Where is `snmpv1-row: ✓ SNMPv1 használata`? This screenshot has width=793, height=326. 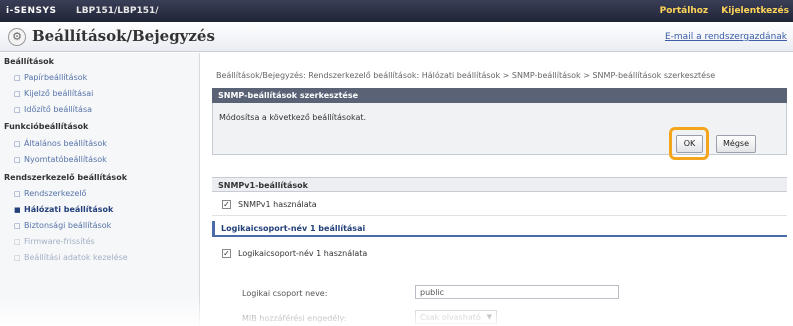
snmpv1-row: ✓ SNMPv1 használata is located at coordinates (499, 204).